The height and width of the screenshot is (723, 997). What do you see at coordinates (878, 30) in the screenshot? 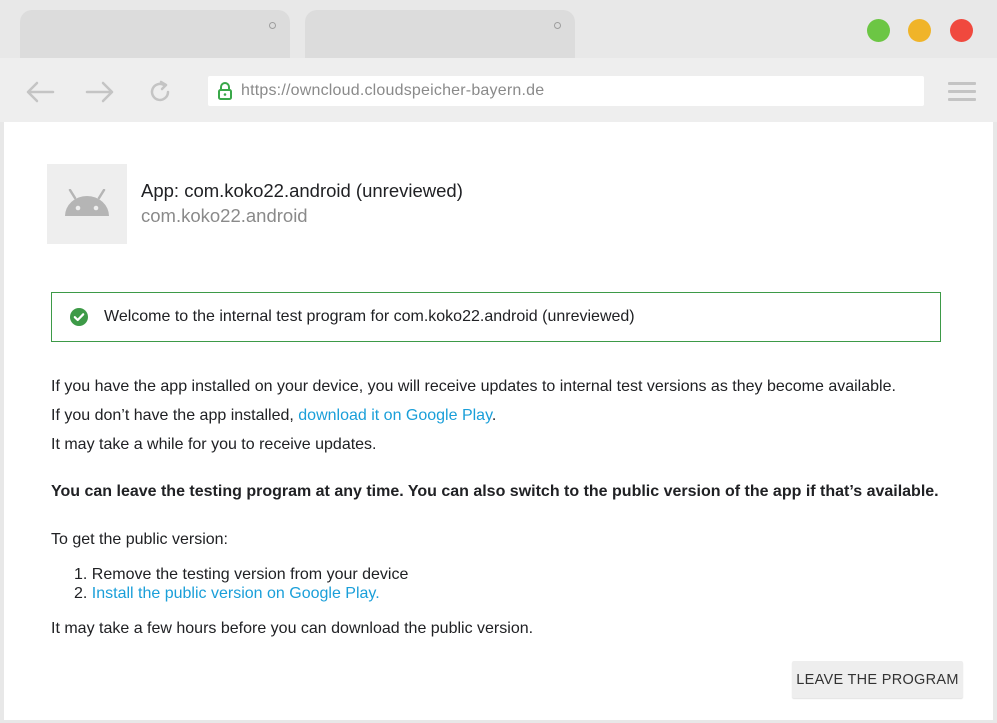
I see `window-maximize-button` at bounding box center [878, 30].